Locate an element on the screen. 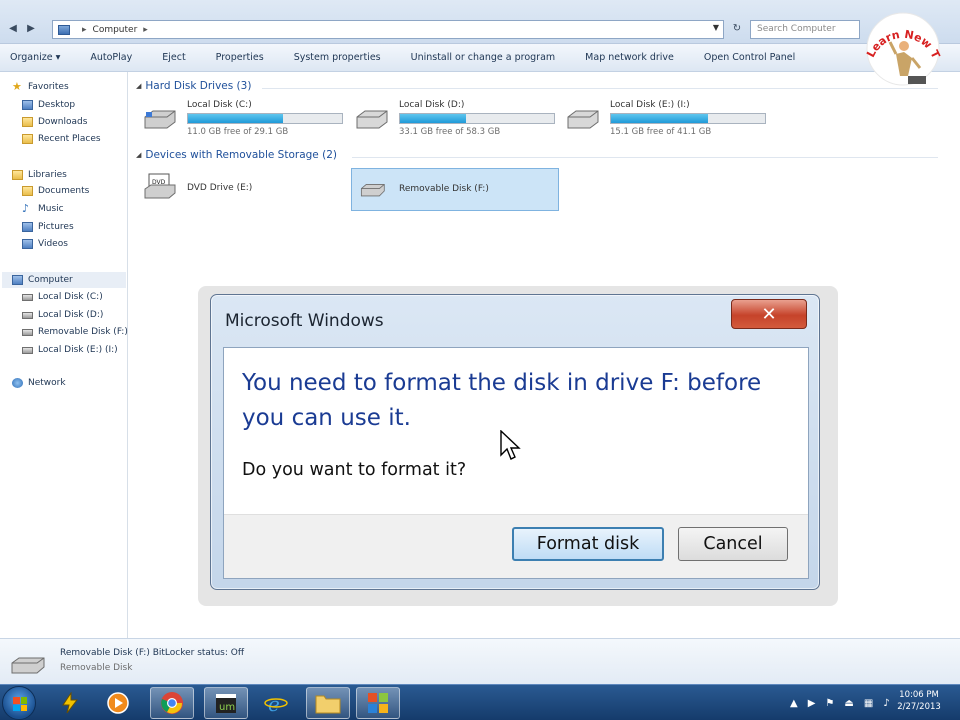 The height and width of the screenshot is (720, 960). breadcrumb-computer: Computer is located at coordinates (115, 30).